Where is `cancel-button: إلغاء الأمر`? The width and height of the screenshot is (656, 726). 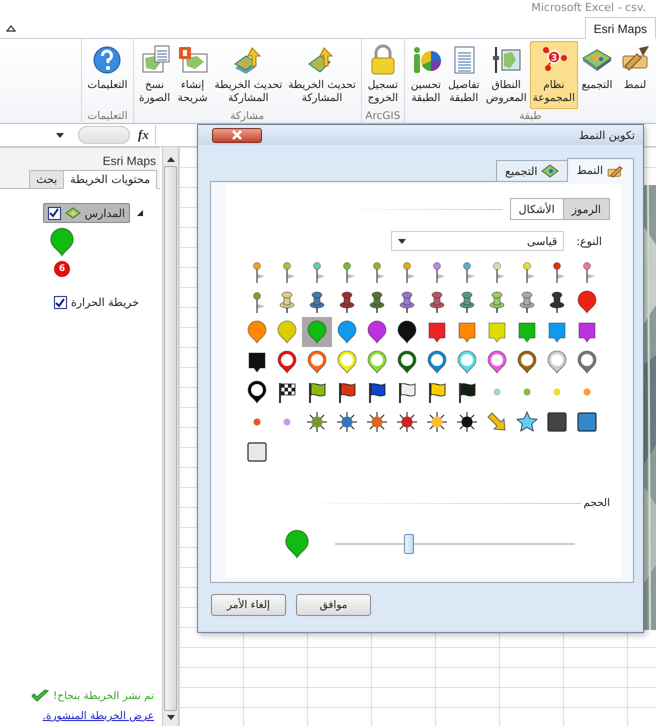
cancel-button: إلغاء الأمر is located at coordinates (248, 605).